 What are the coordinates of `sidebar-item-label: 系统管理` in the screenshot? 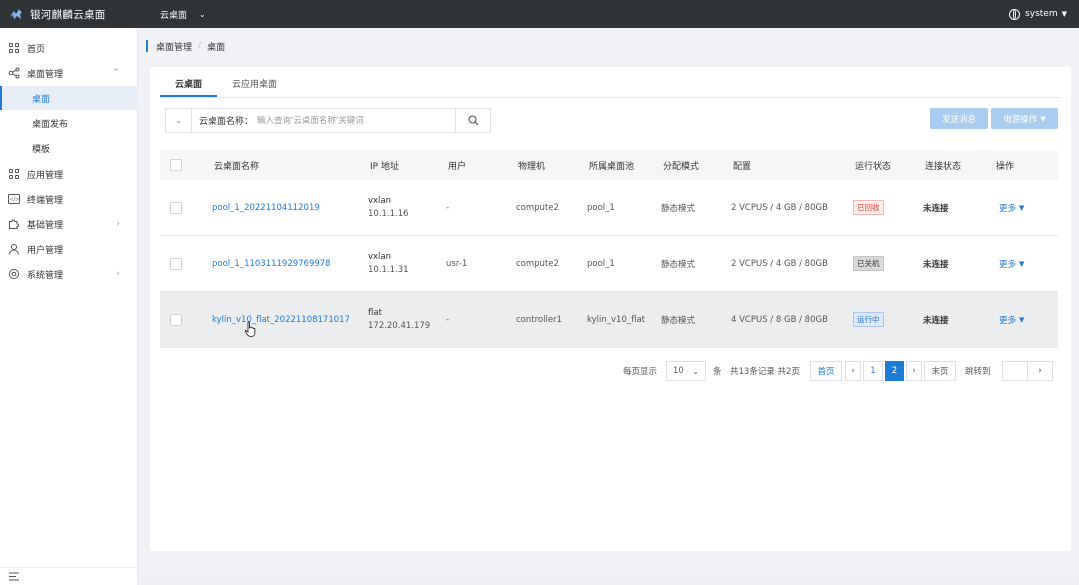 It's located at (45, 275).